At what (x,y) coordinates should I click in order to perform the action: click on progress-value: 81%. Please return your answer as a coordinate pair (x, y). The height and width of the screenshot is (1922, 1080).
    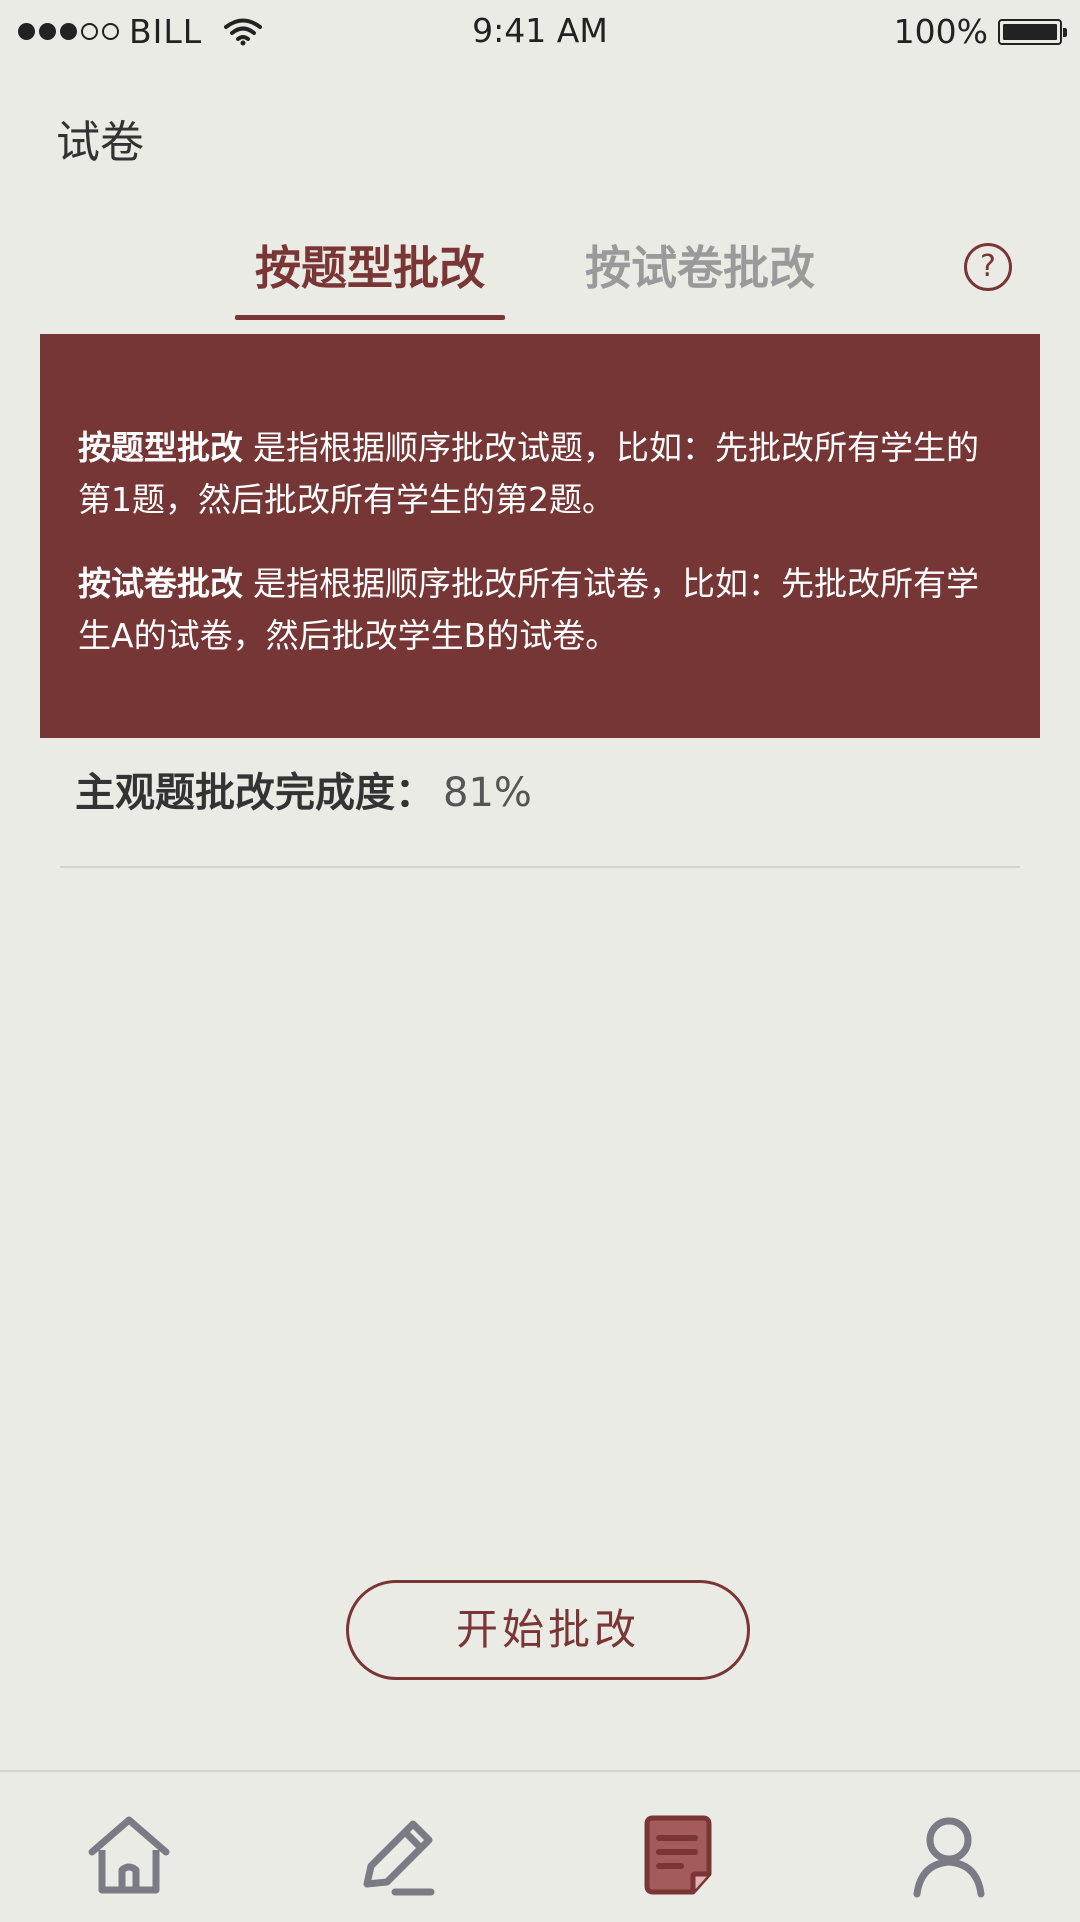
    Looking at the image, I should click on (487, 793).